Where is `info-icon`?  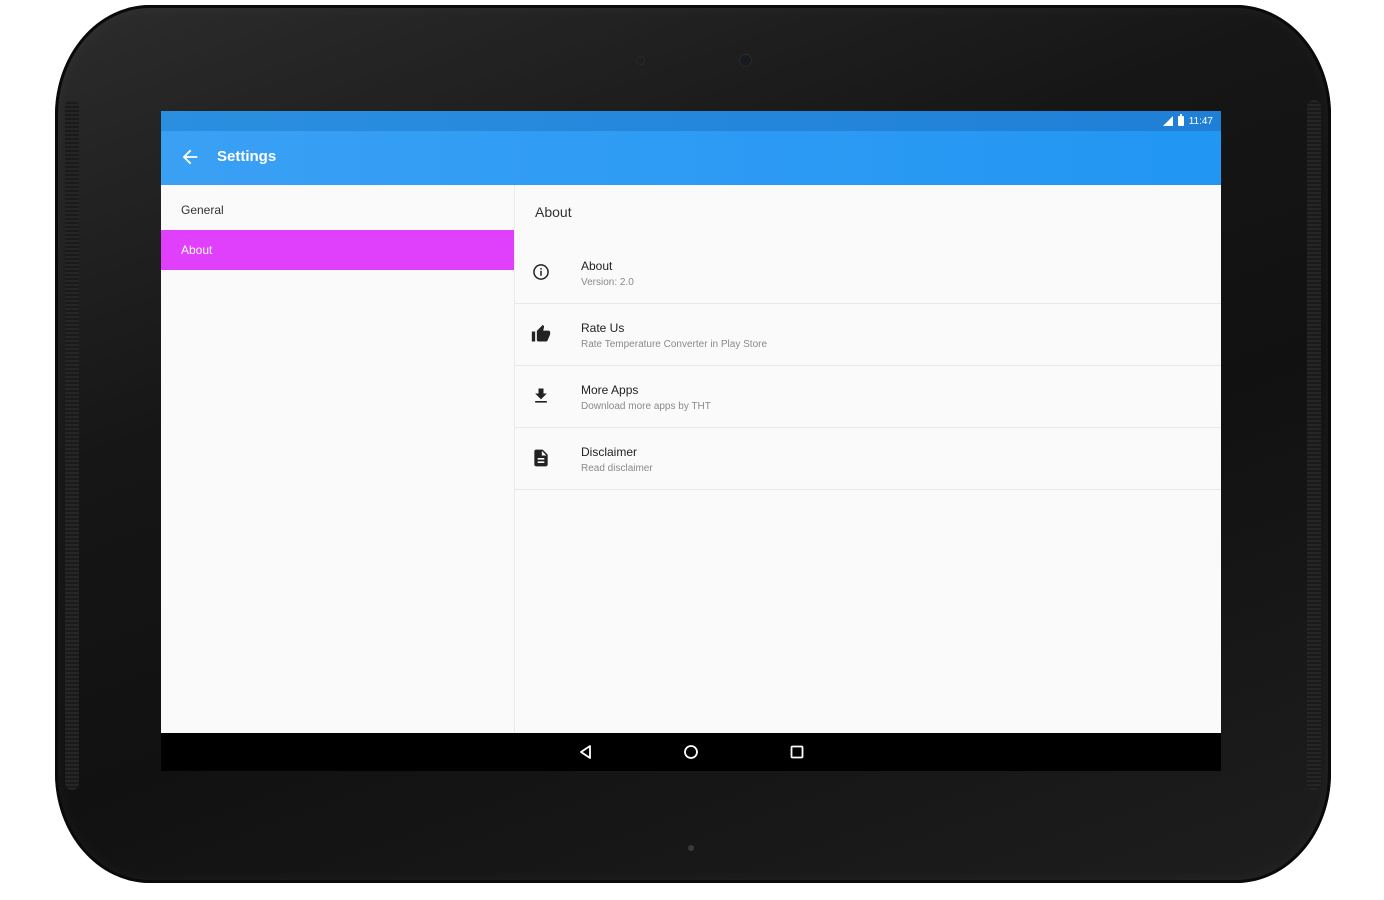 info-icon is located at coordinates (541, 272).